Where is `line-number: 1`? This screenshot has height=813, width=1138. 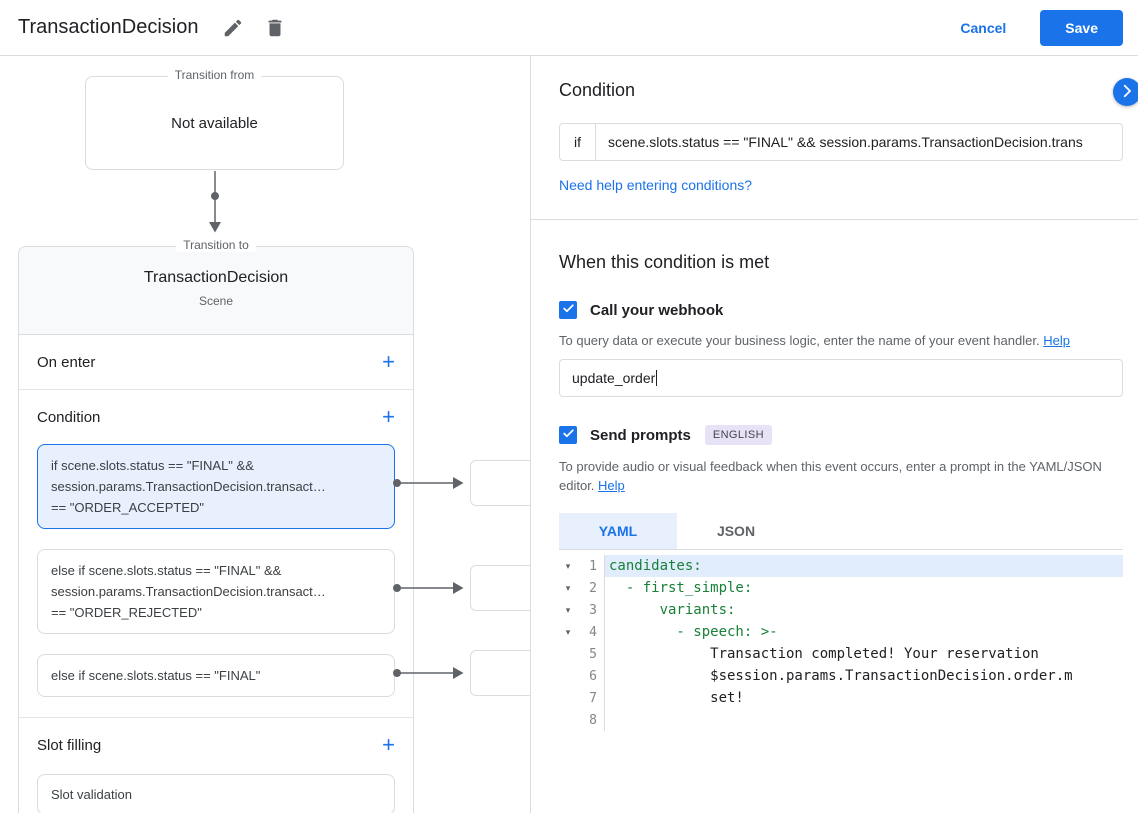 line-number: 1 is located at coordinates (593, 566).